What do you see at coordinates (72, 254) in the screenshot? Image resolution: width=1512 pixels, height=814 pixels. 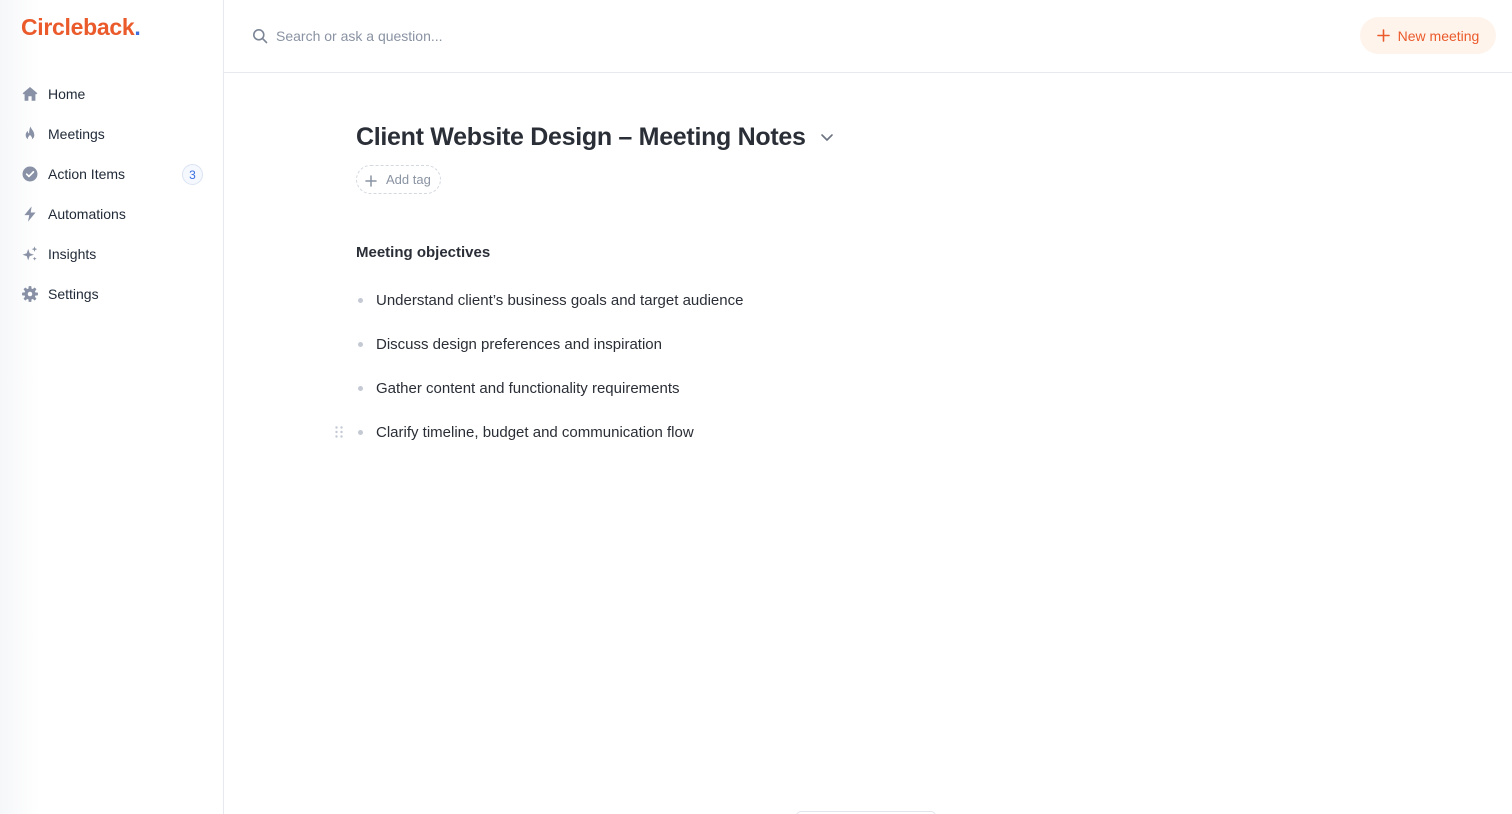 I see `sidebar-item-label: Insights` at bounding box center [72, 254].